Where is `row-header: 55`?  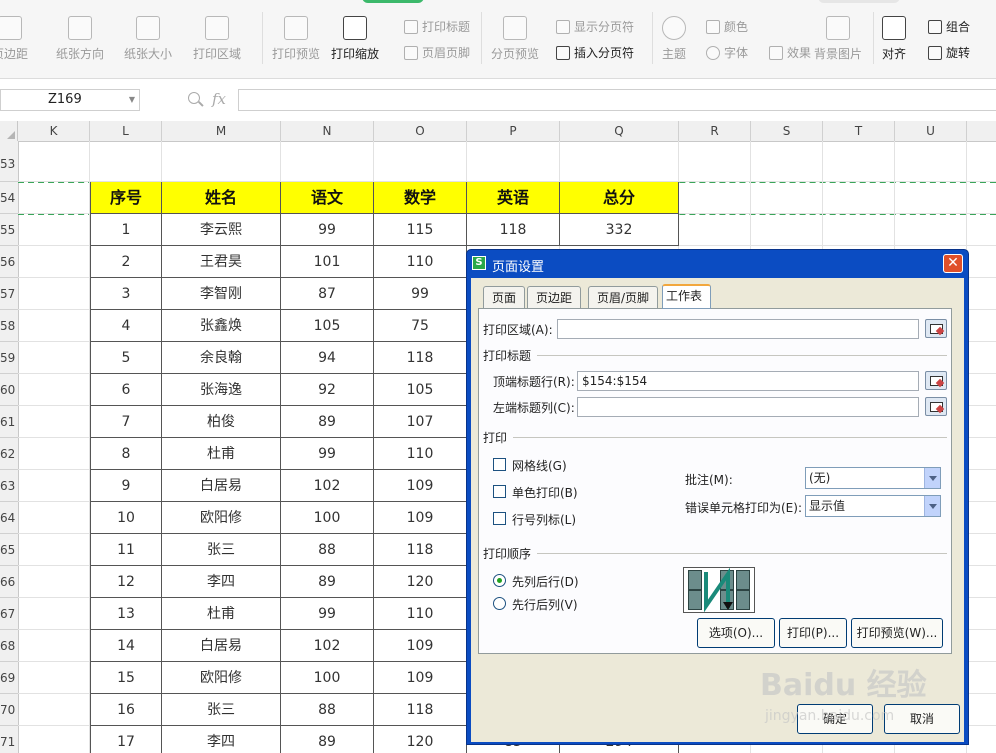
row-header: 55 is located at coordinates (9, 230).